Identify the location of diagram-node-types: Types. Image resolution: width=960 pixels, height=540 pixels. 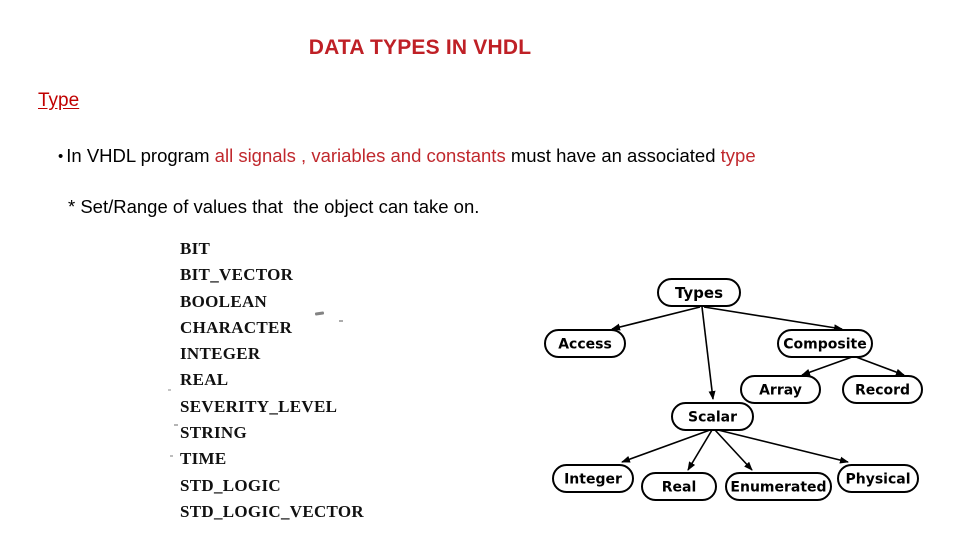
(699, 292).